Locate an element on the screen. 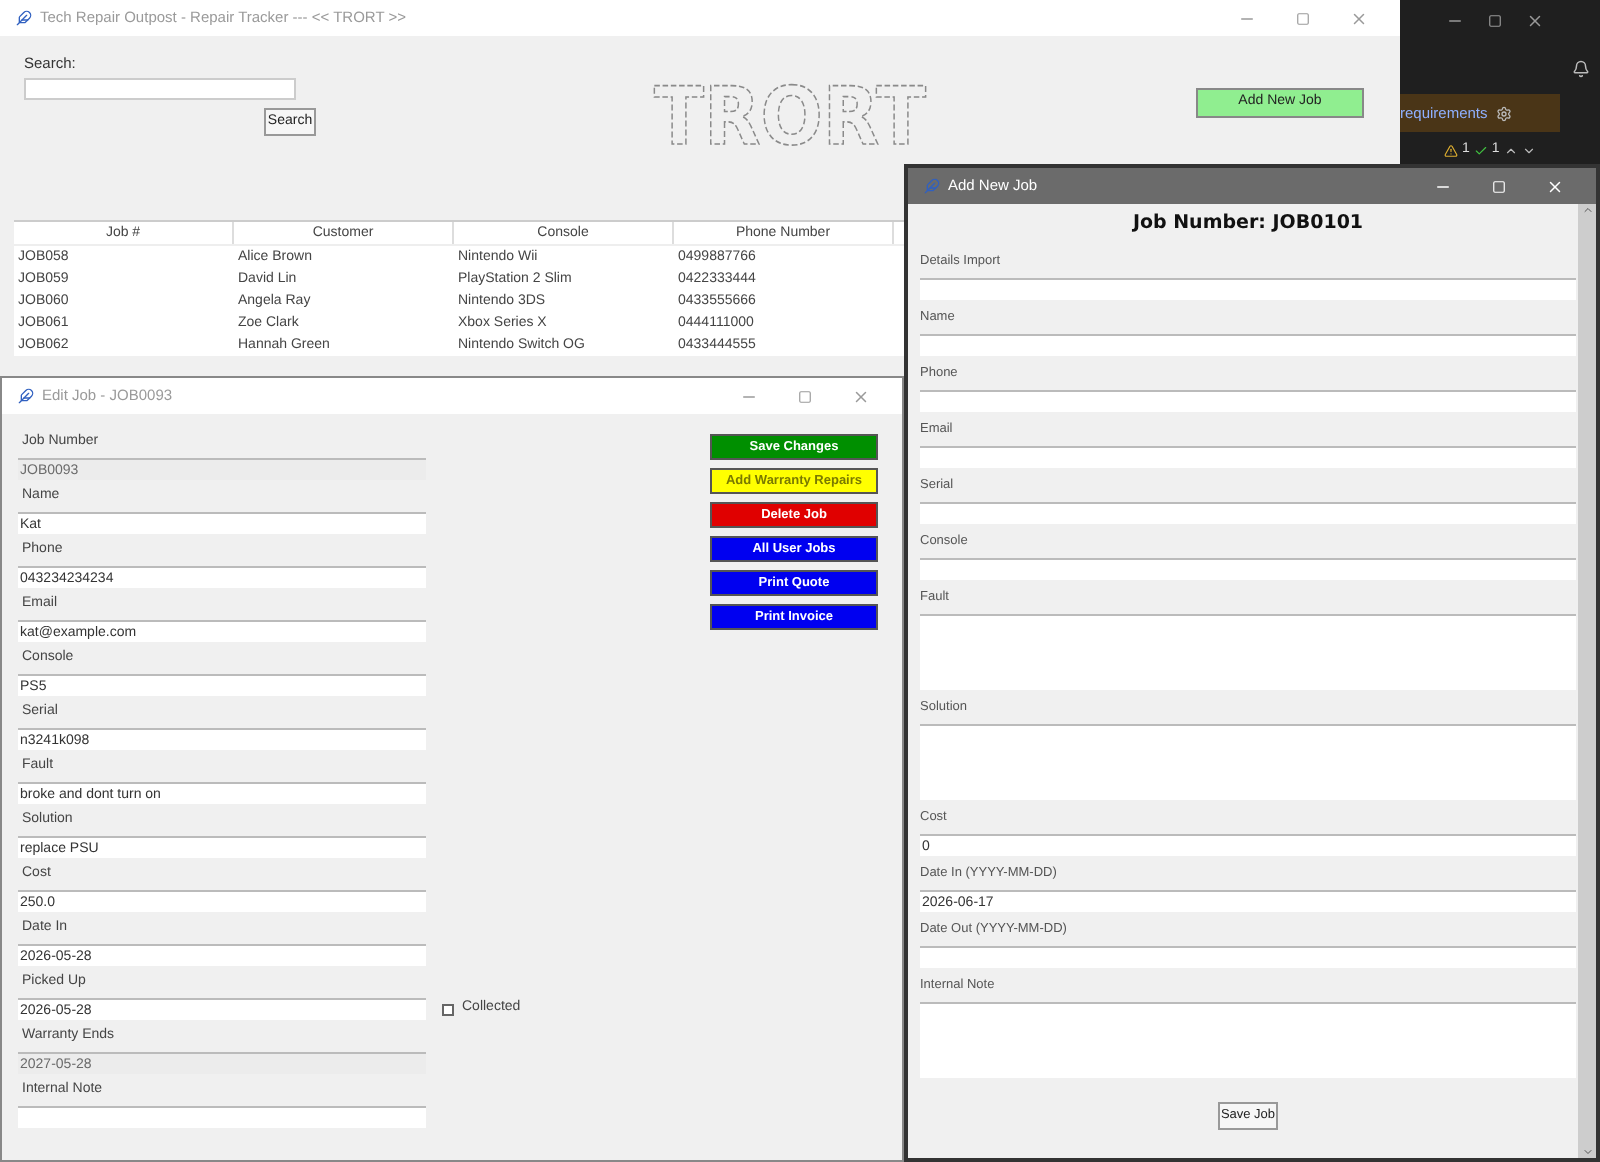 The height and width of the screenshot is (1162, 1600). scroll-down-icon is located at coordinates (1587, 1152).